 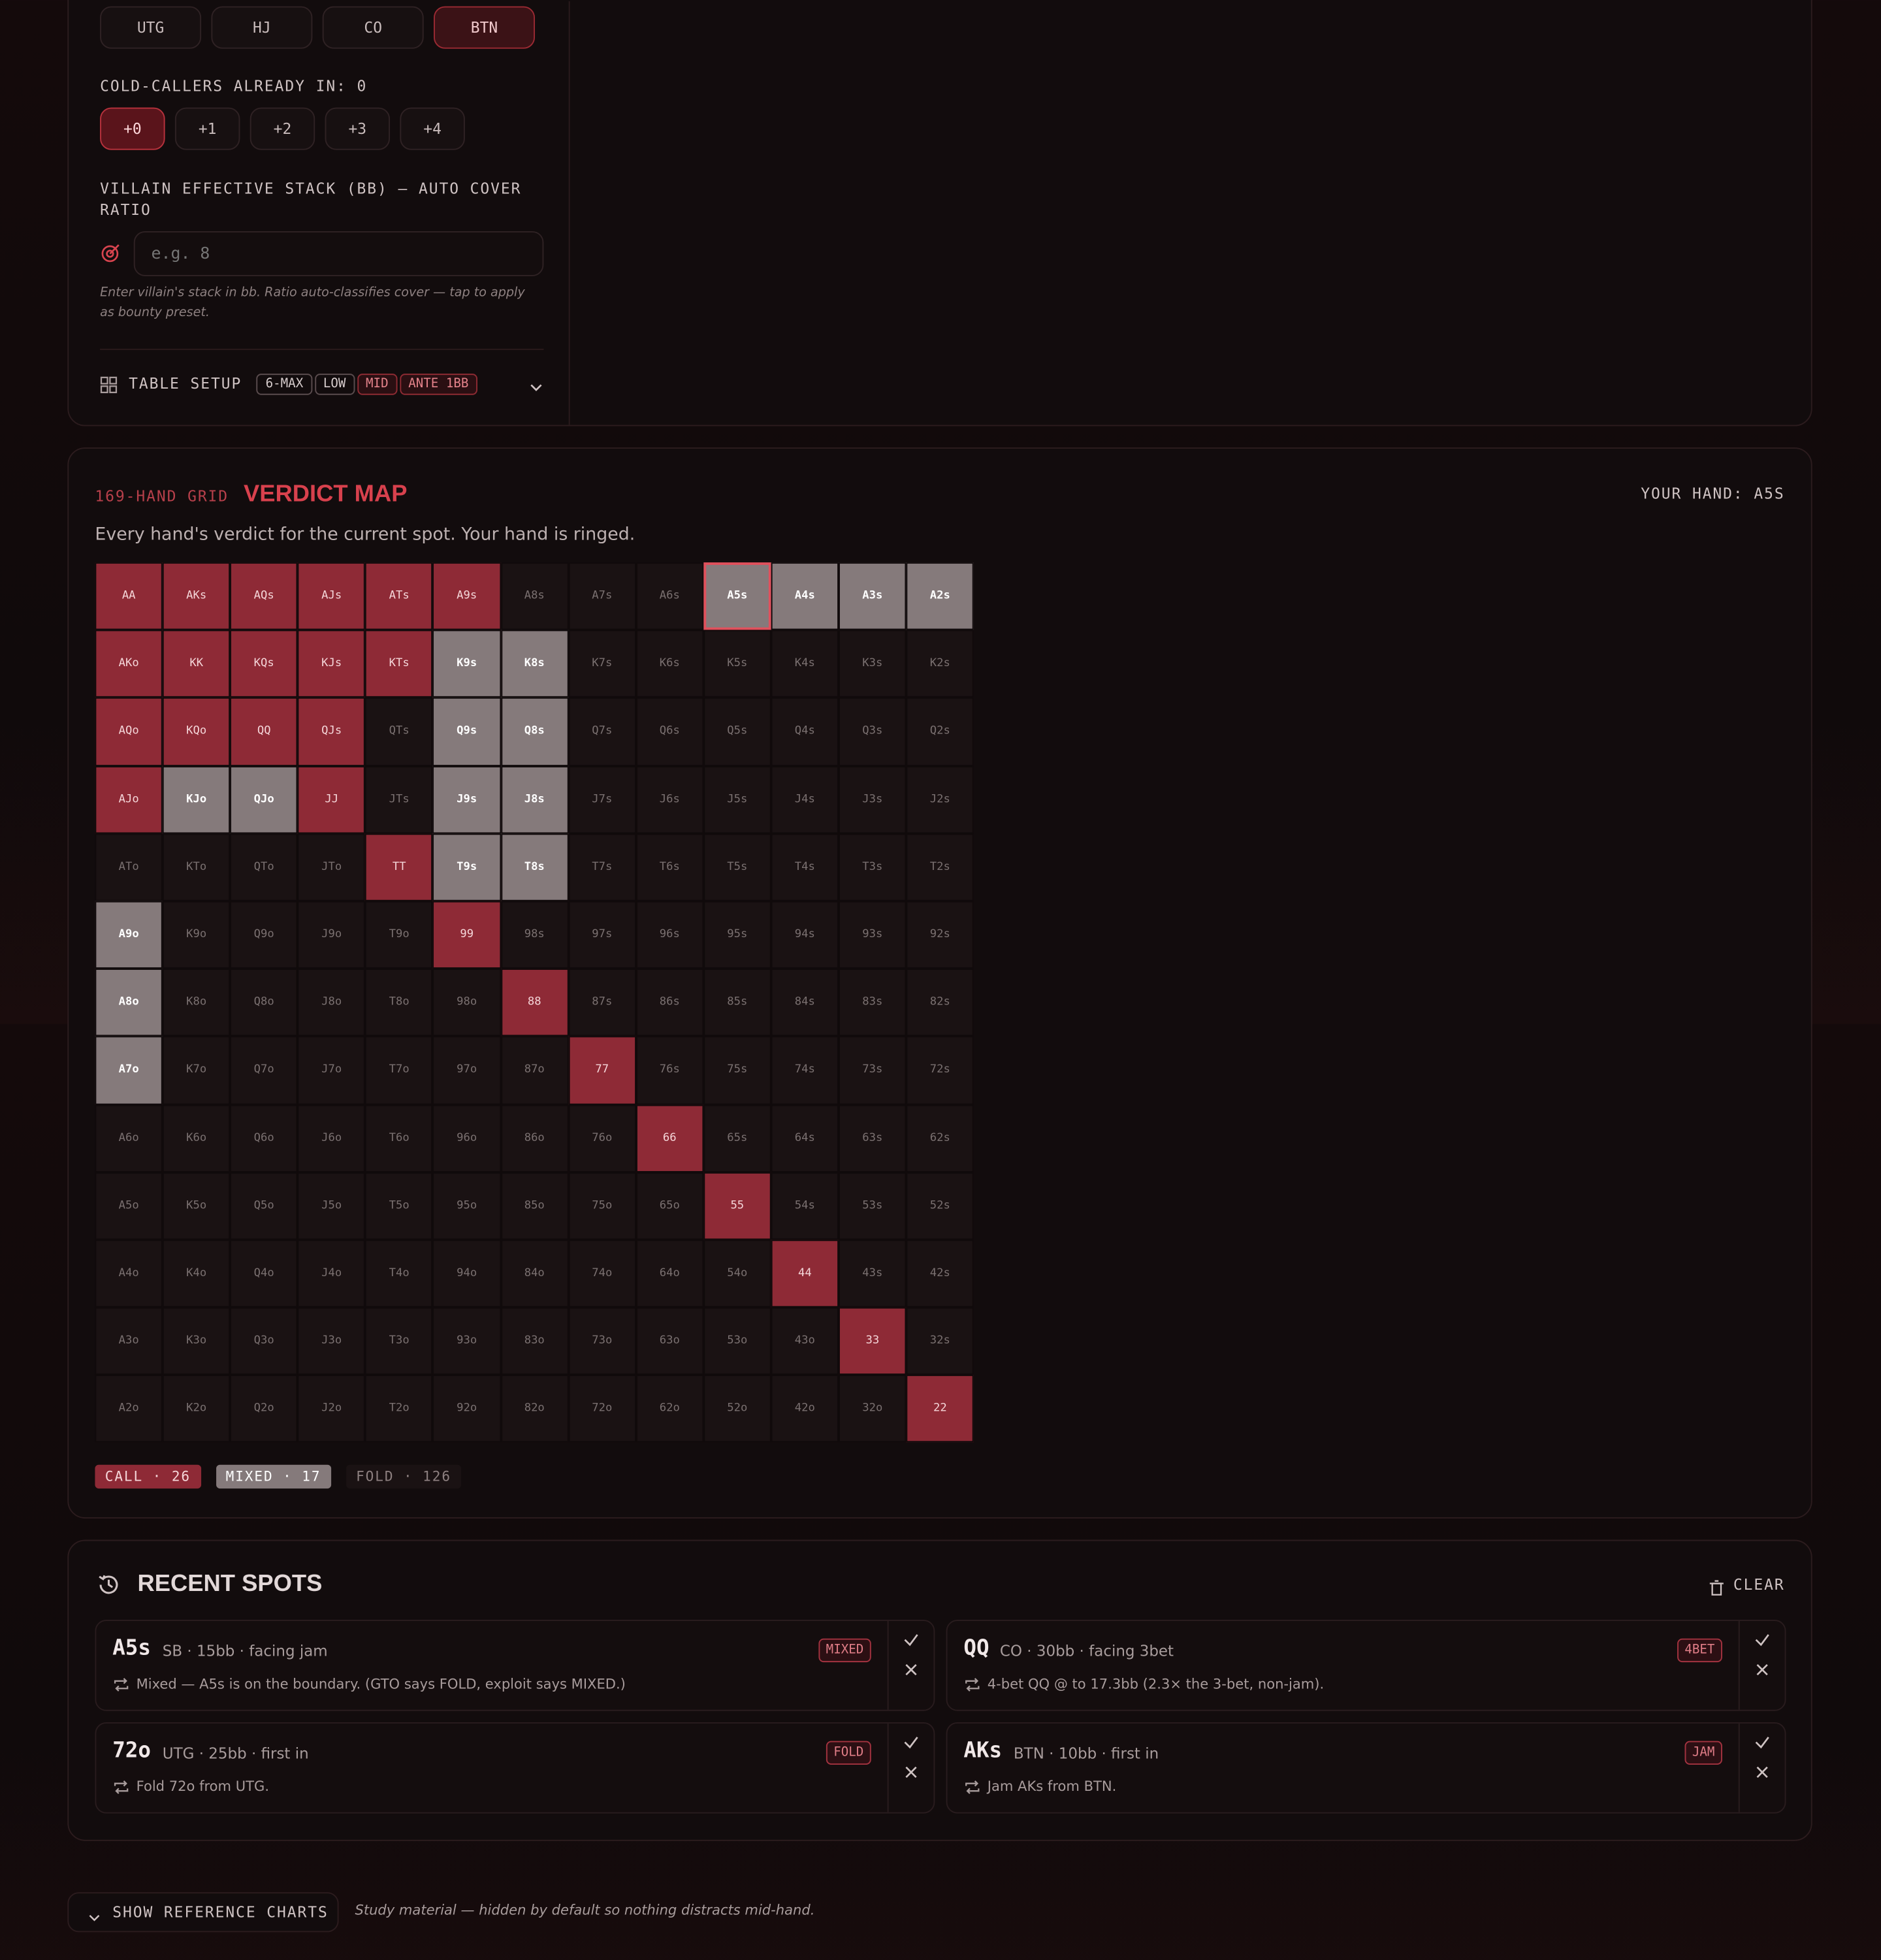 What do you see at coordinates (737, 664) in the screenshot?
I see `hand-cell-k5s: K5s` at bounding box center [737, 664].